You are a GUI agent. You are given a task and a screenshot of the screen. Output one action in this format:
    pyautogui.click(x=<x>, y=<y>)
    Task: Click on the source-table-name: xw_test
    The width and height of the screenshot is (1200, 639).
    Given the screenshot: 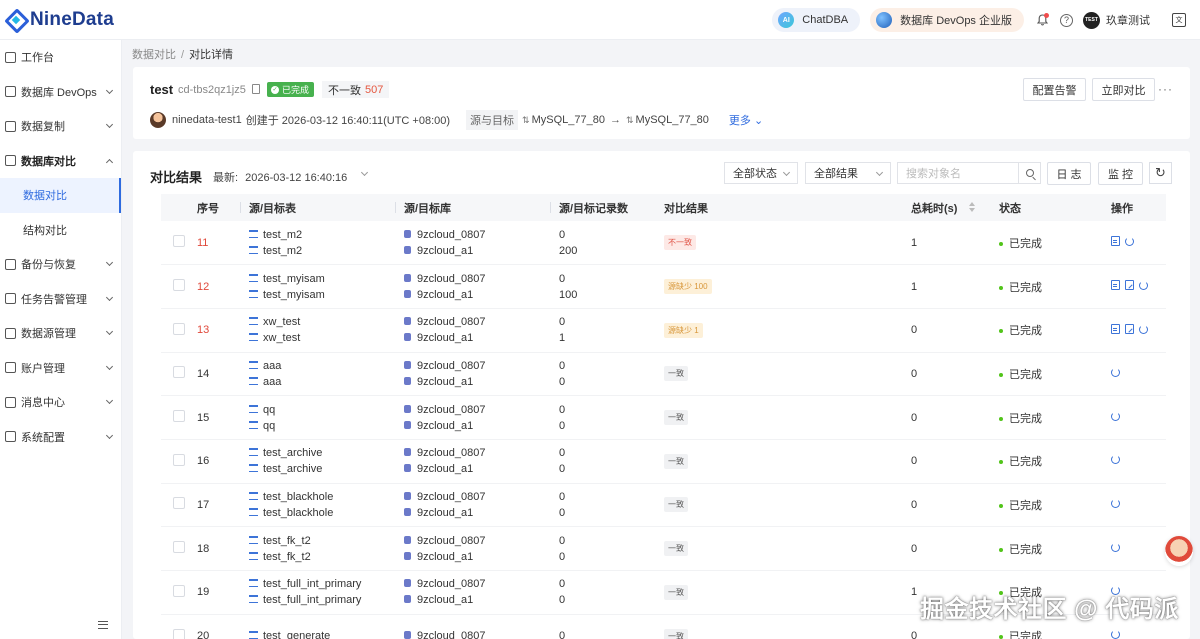 What is the action you would take?
    pyautogui.click(x=282, y=322)
    